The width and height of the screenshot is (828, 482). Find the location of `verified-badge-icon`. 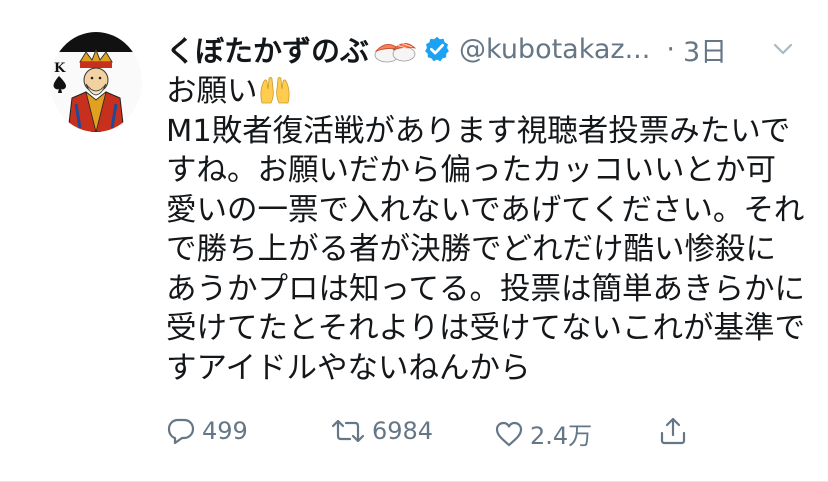

verified-badge-icon is located at coordinates (437, 49).